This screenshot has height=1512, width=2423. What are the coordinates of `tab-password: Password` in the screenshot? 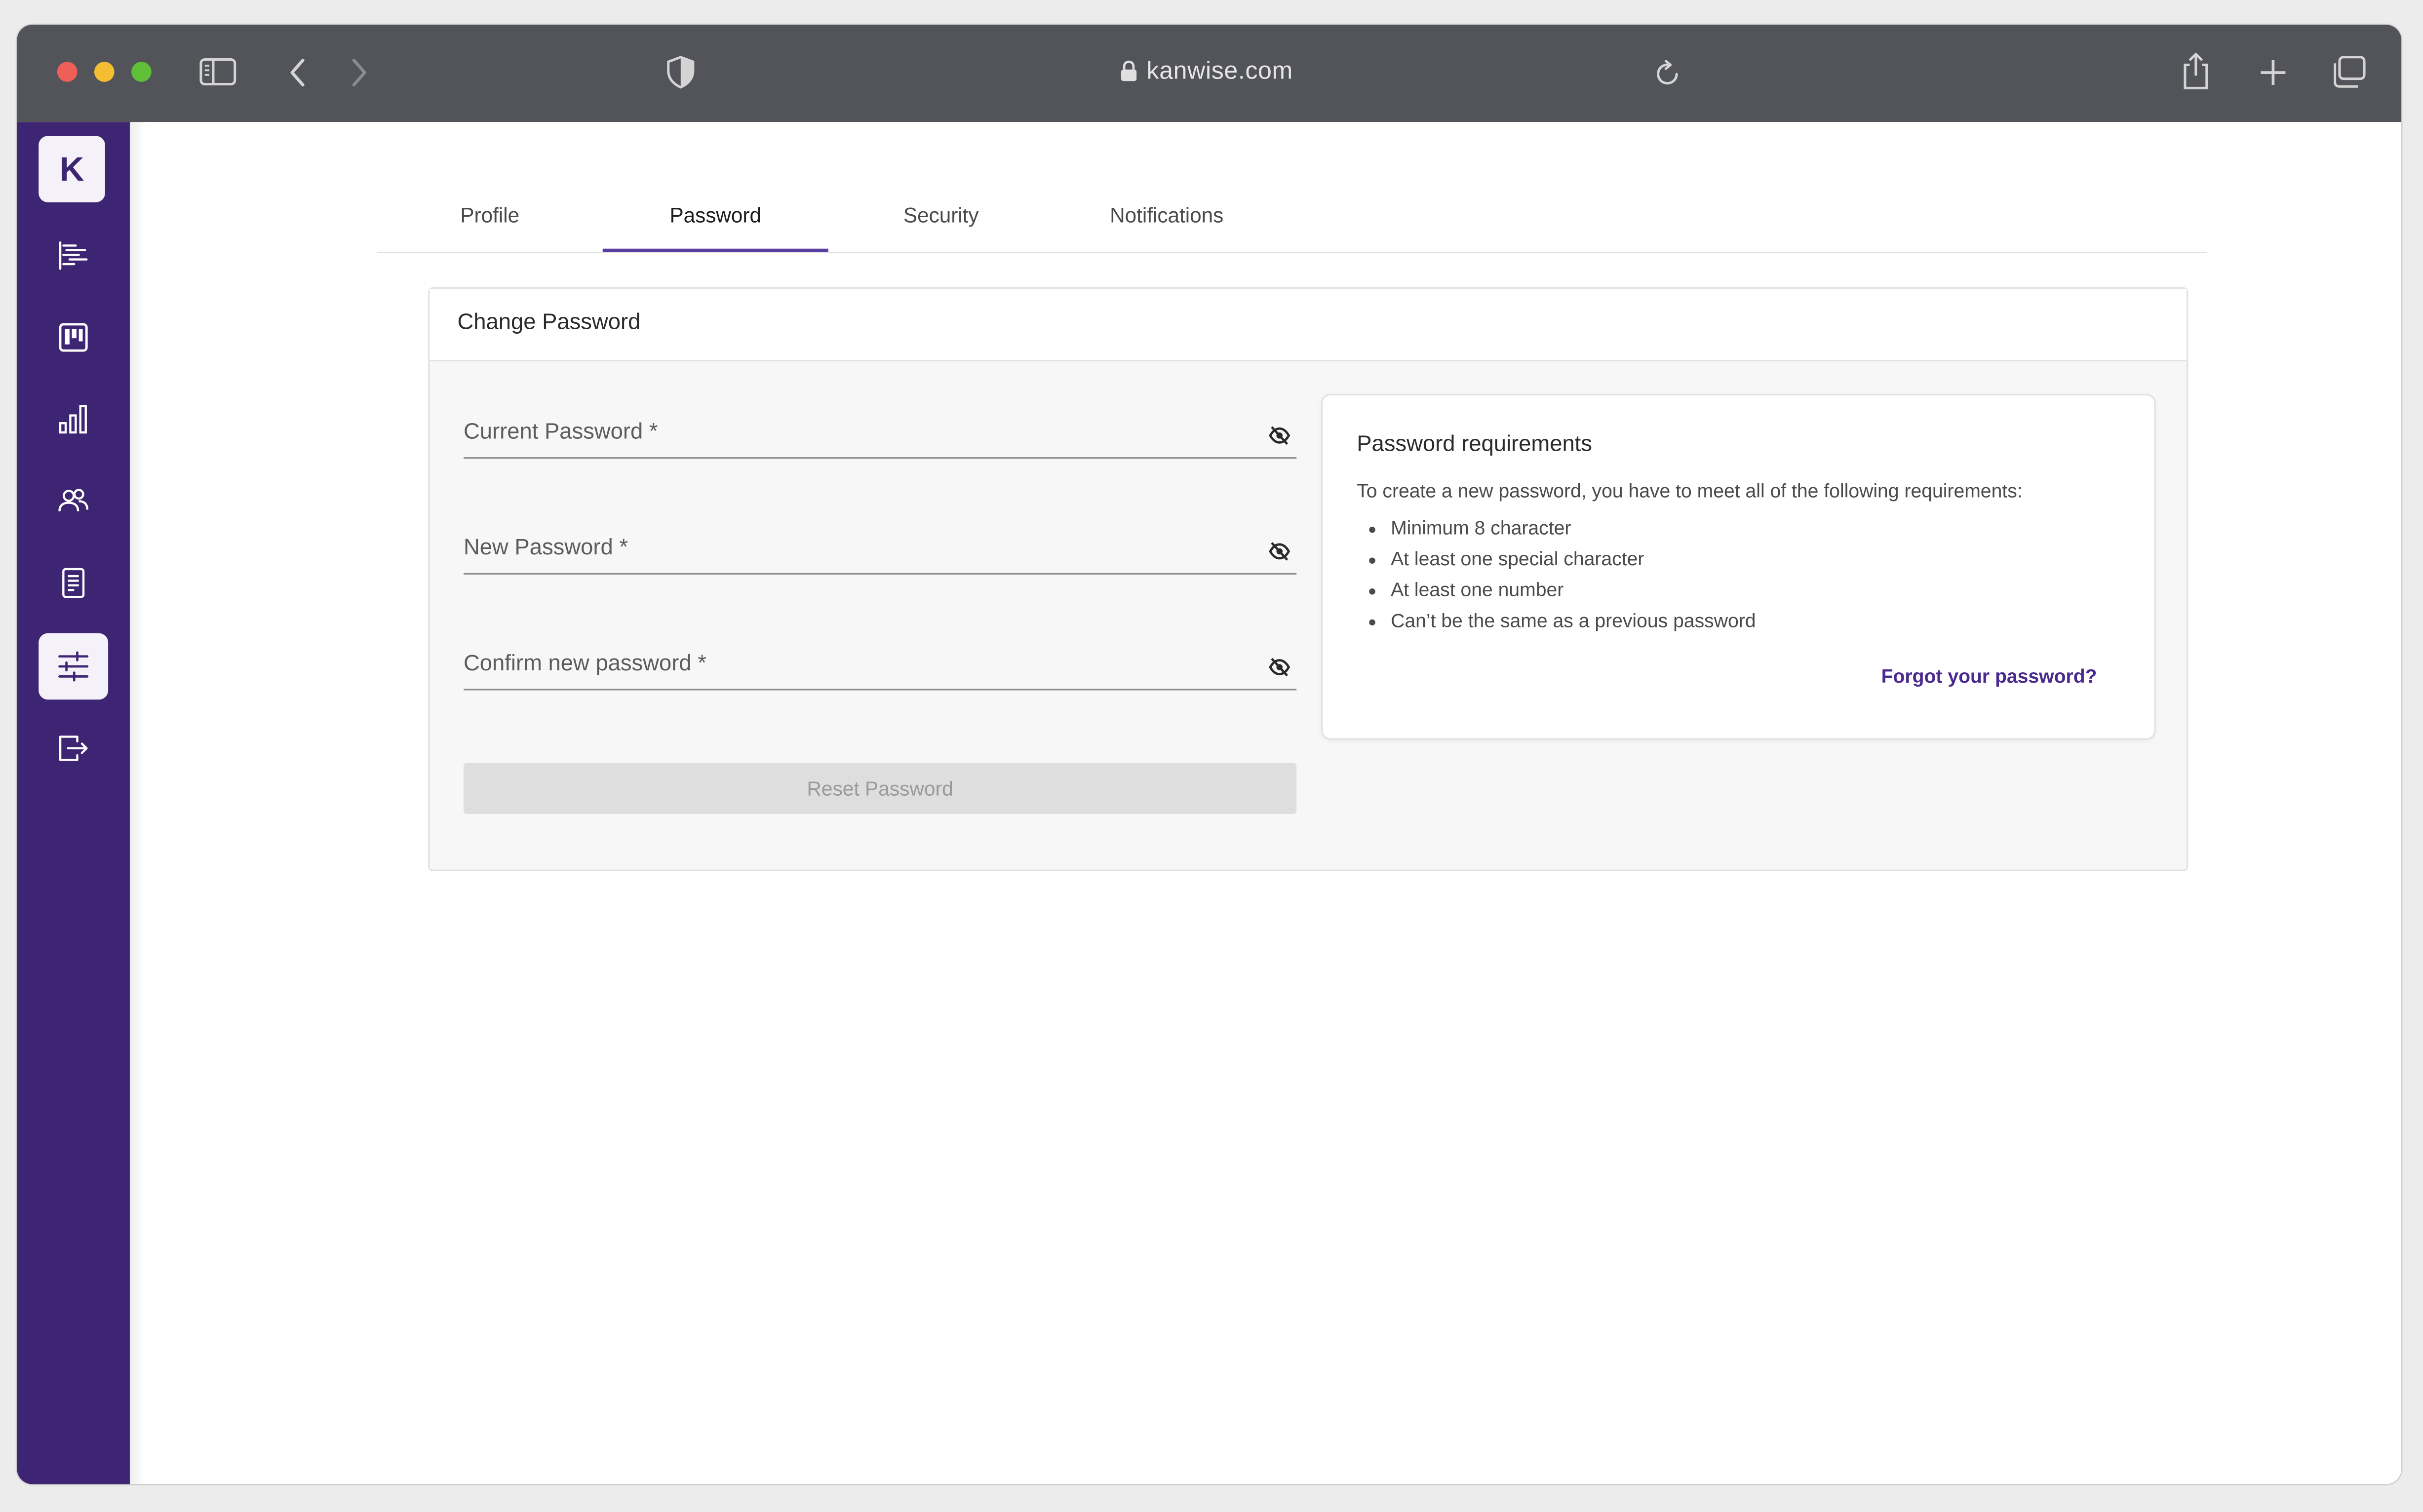 It's located at (715, 218).